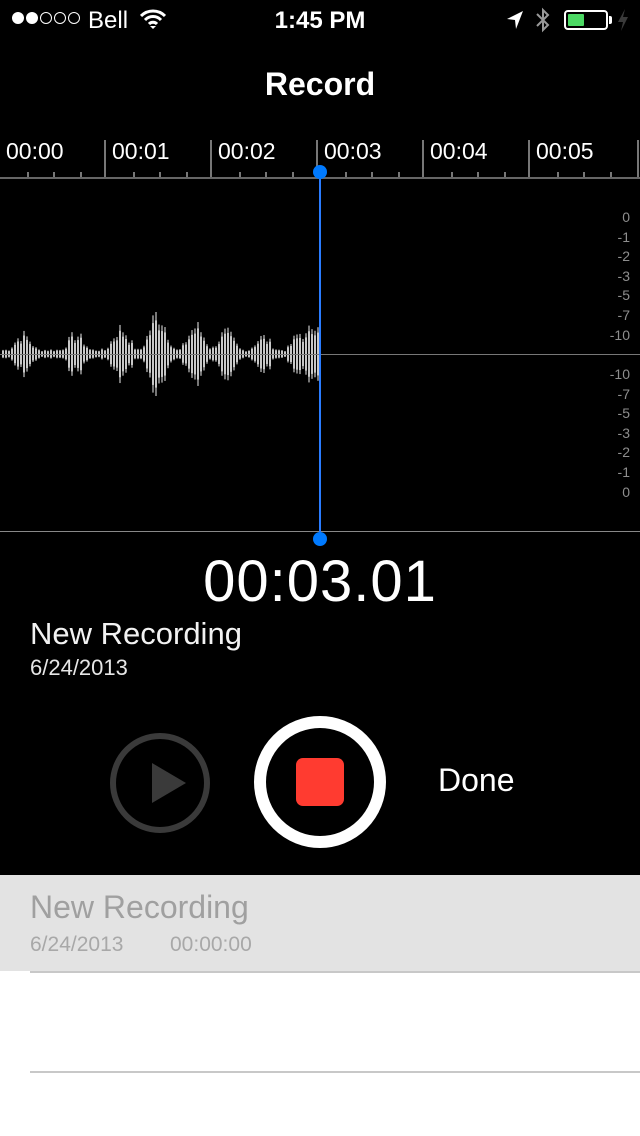 The width and height of the screenshot is (640, 1136). I want to click on play-button, so click(160, 783).